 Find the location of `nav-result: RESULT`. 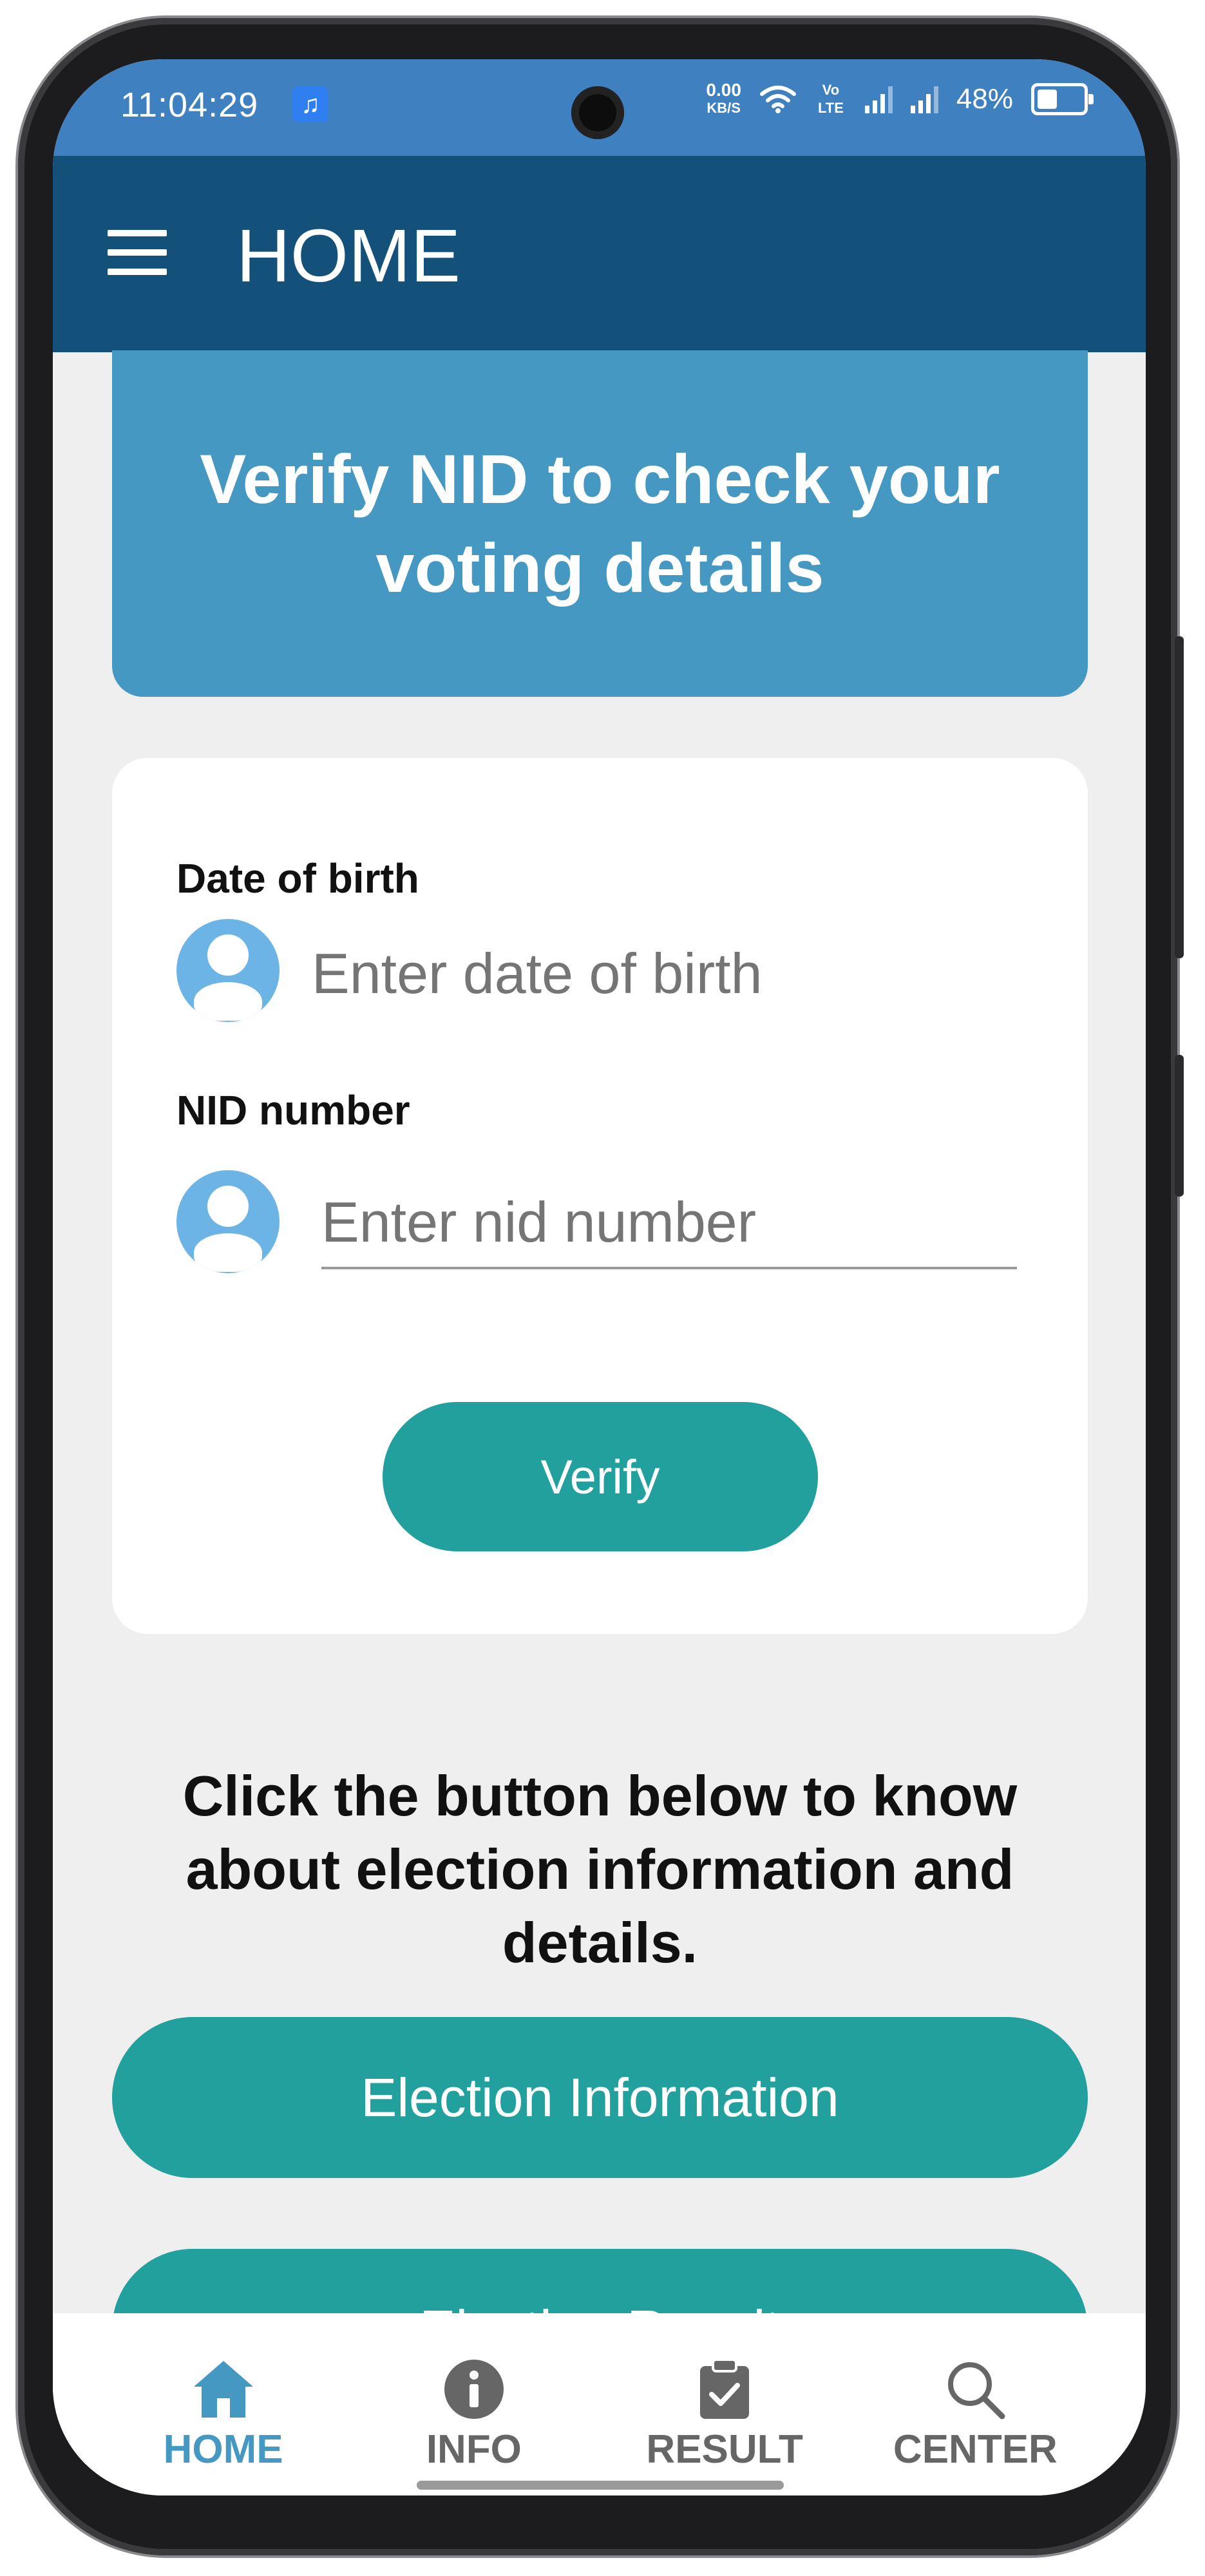

nav-result: RESULT is located at coordinates (724, 2392).